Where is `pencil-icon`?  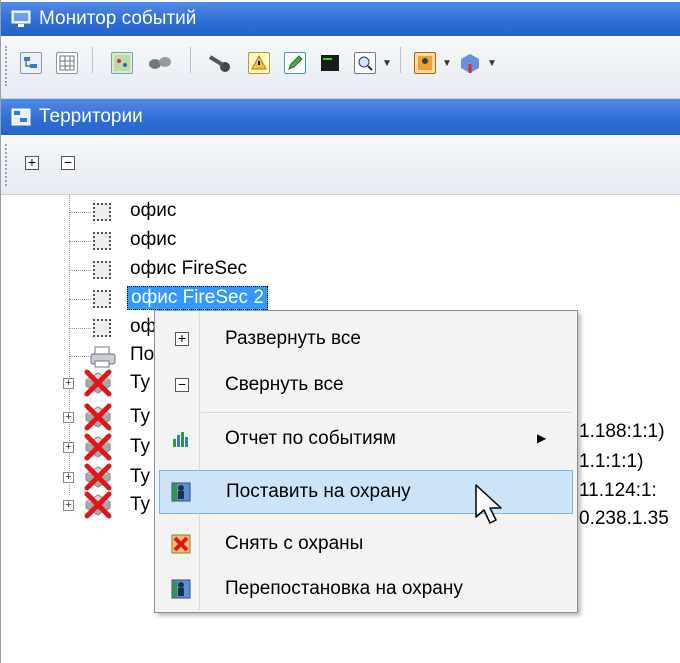
pencil-icon is located at coordinates (295, 62).